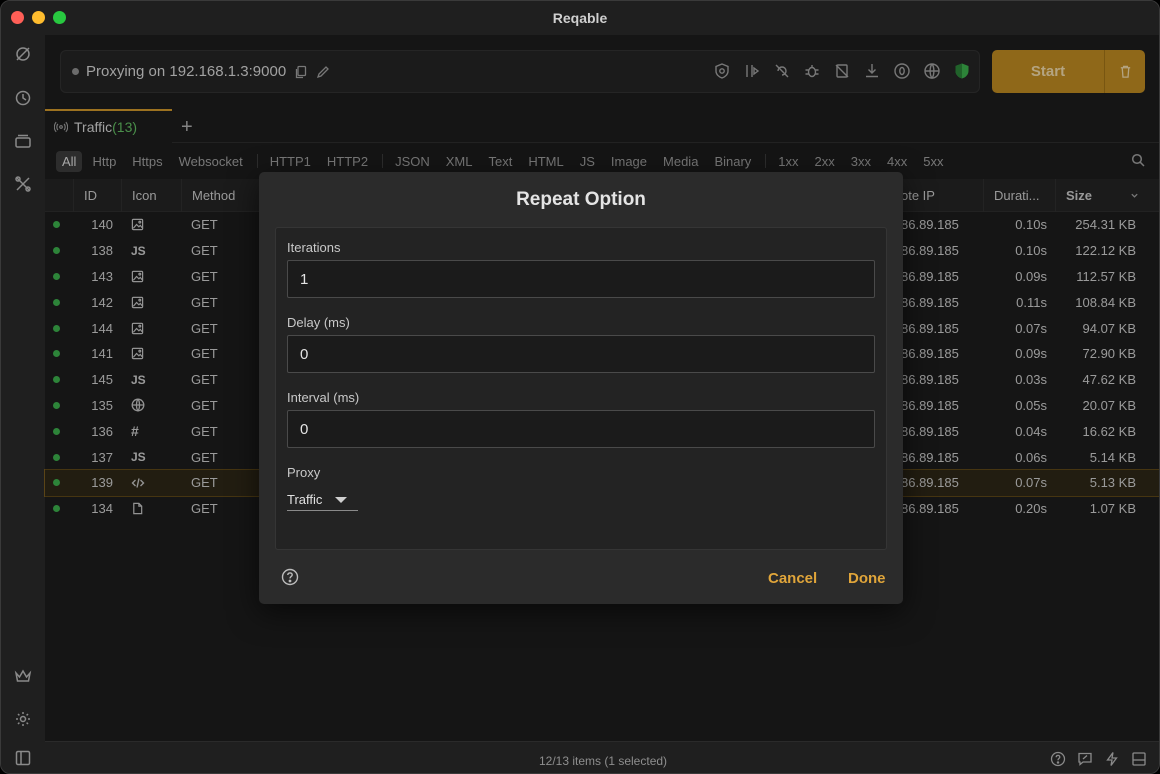 The width and height of the screenshot is (1160, 774). What do you see at coordinates (1139, 760) in the screenshot?
I see `panel-layout-icon` at bounding box center [1139, 760].